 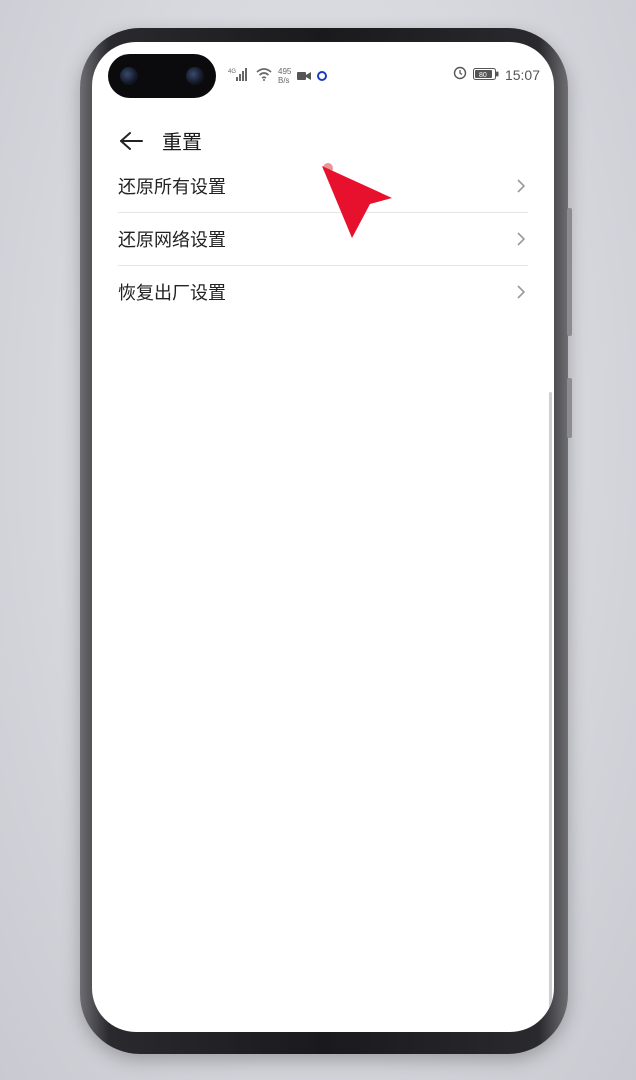 I want to click on volume-button, so click(x=569, y=272).